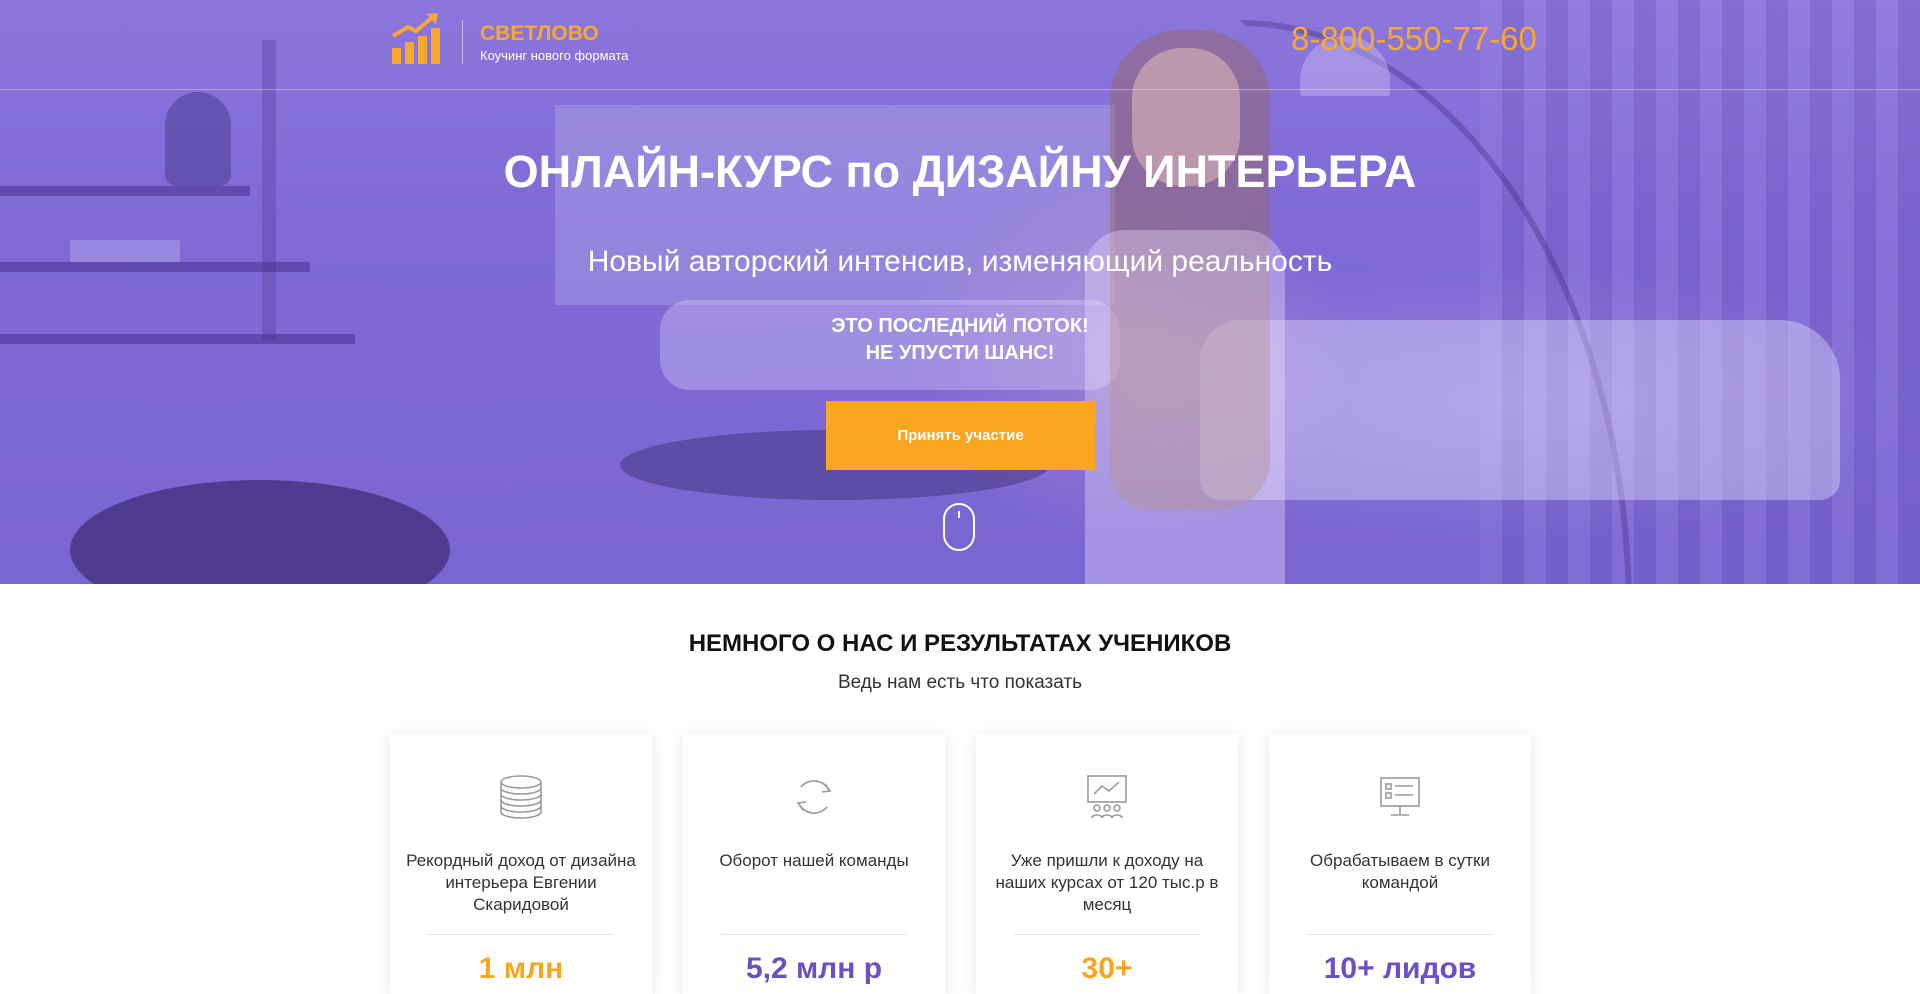 This screenshot has width=1920, height=994. What do you see at coordinates (1414, 39) in the screenshot?
I see `phone-number: 8-800-550-77-60` at bounding box center [1414, 39].